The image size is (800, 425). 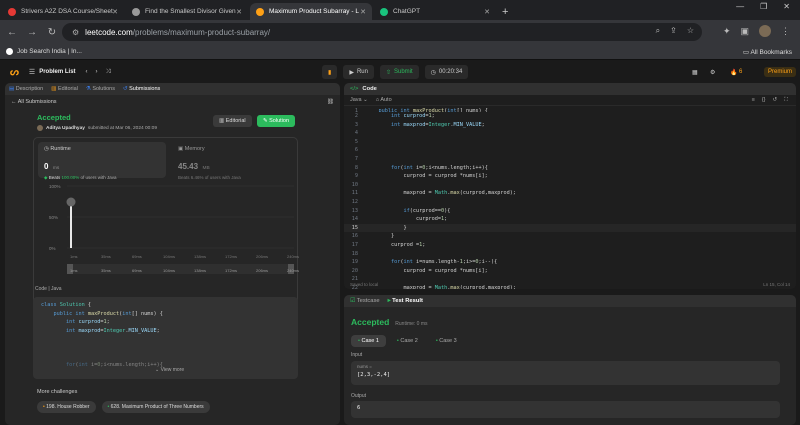 What do you see at coordinates (359, 100) in the screenshot?
I see `language-select: Java ⌄` at bounding box center [359, 100].